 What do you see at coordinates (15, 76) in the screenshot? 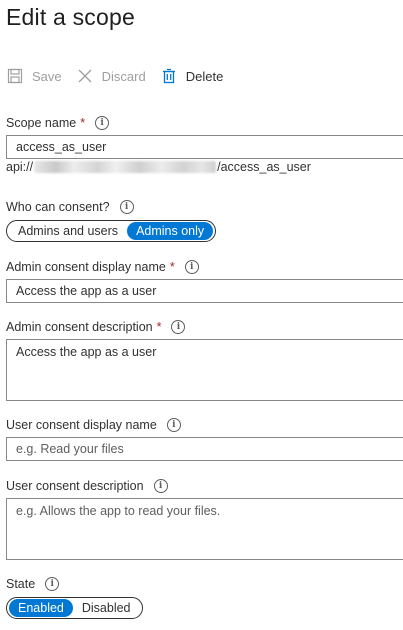
I see `save-icon` at bounding box center [15, 76].